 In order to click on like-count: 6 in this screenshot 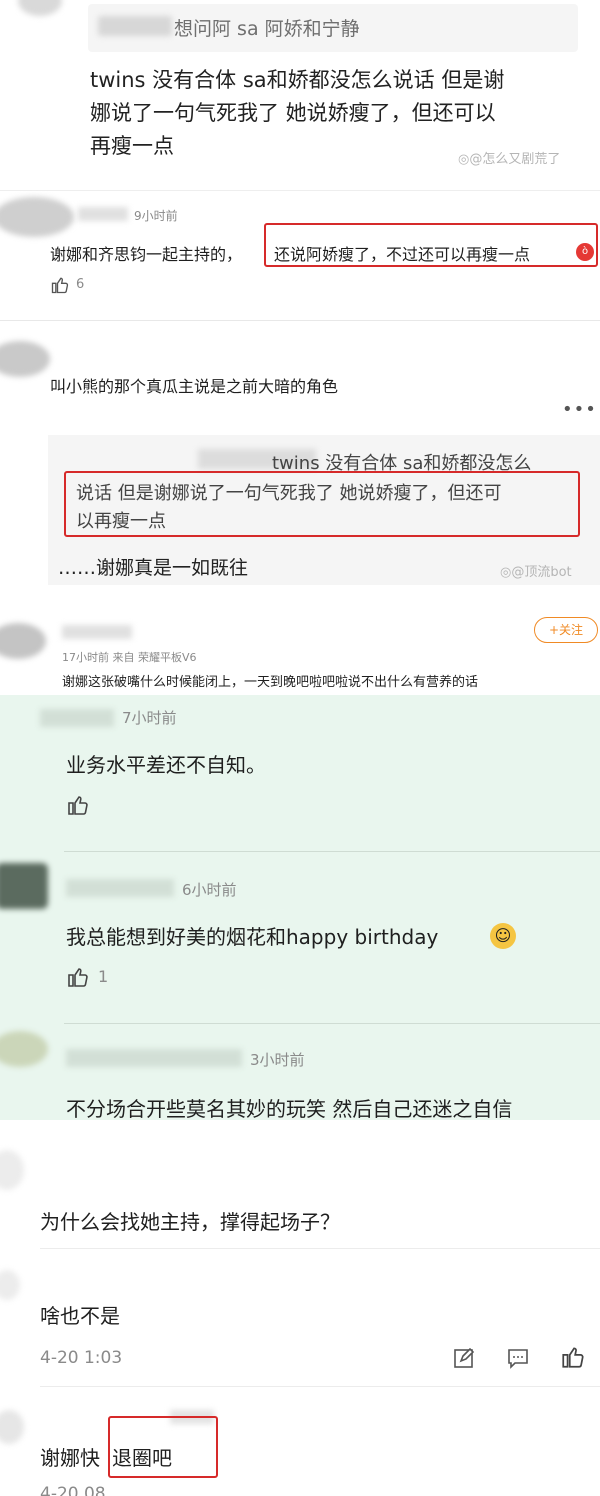, I will do `click(80, 284)`.